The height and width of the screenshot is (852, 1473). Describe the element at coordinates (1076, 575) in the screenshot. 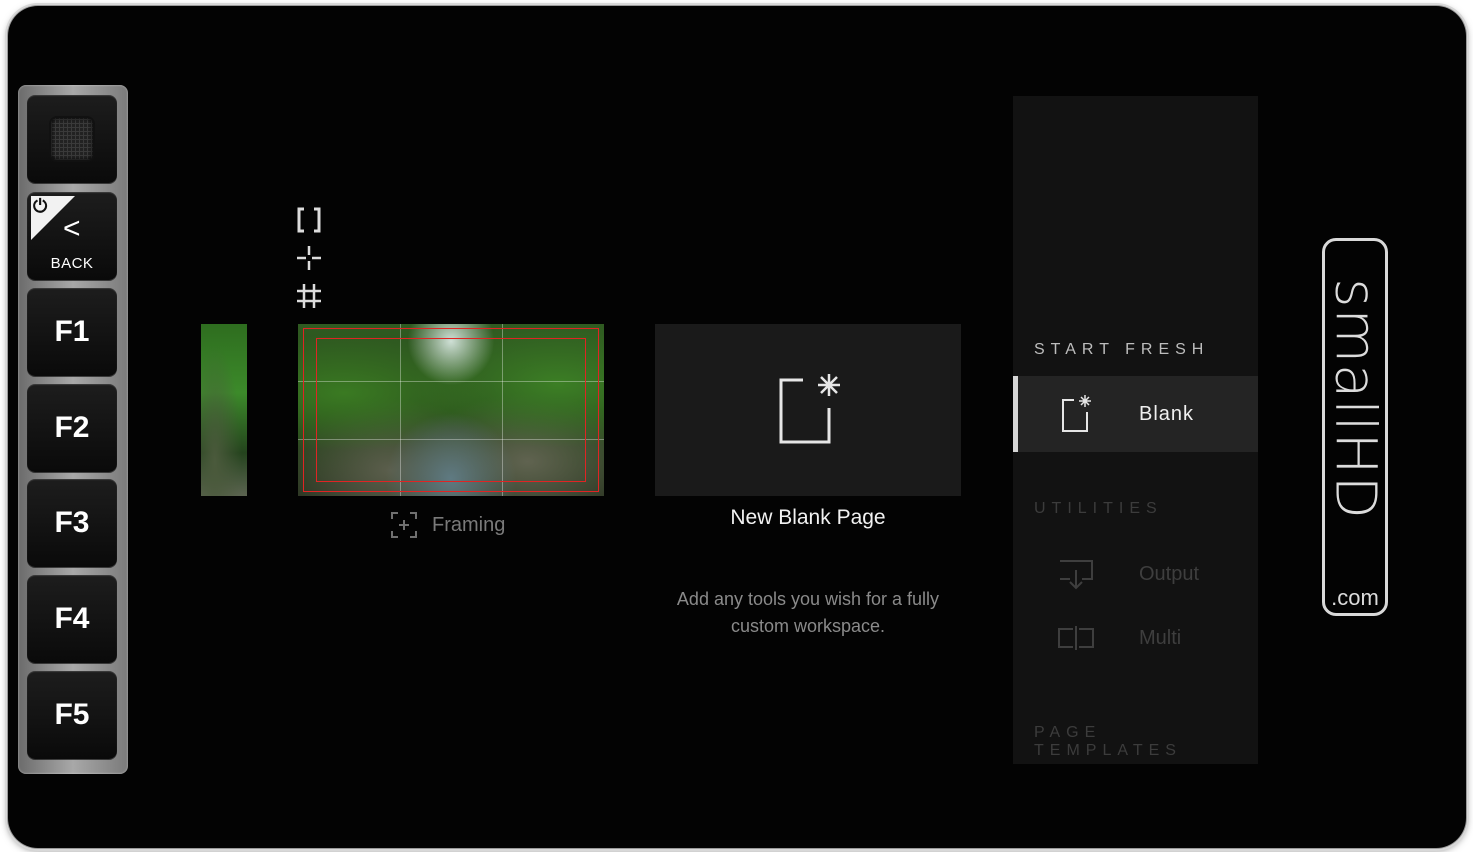

I see `output-icon` at that location.